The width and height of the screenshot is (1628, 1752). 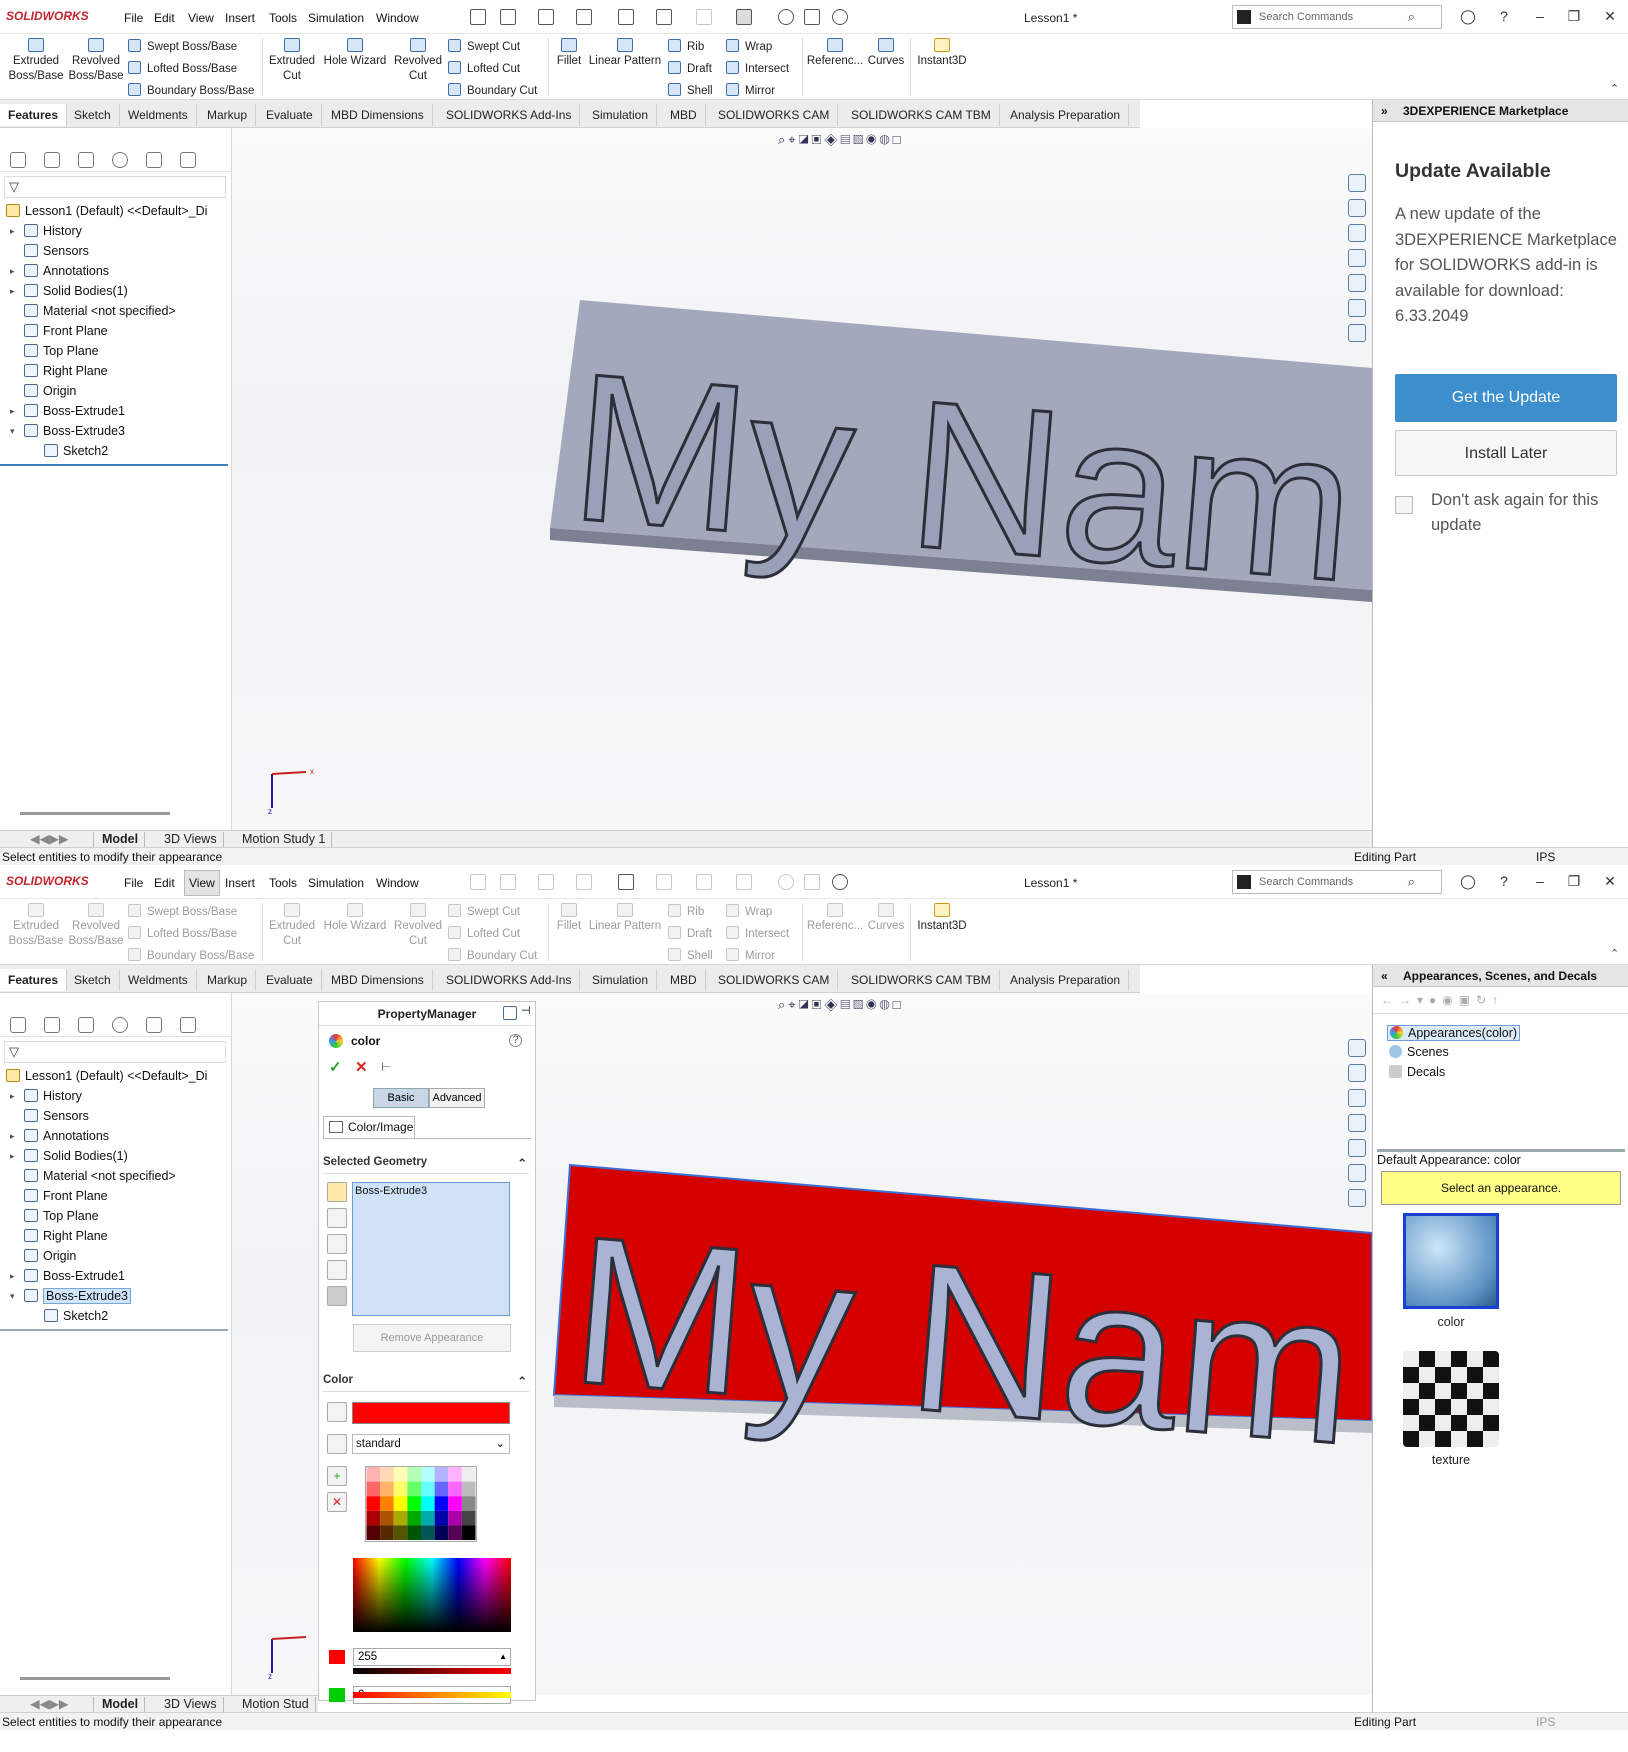 I want to click on tree-appearances: Appearances(color), so click(x=1454, y=1033).